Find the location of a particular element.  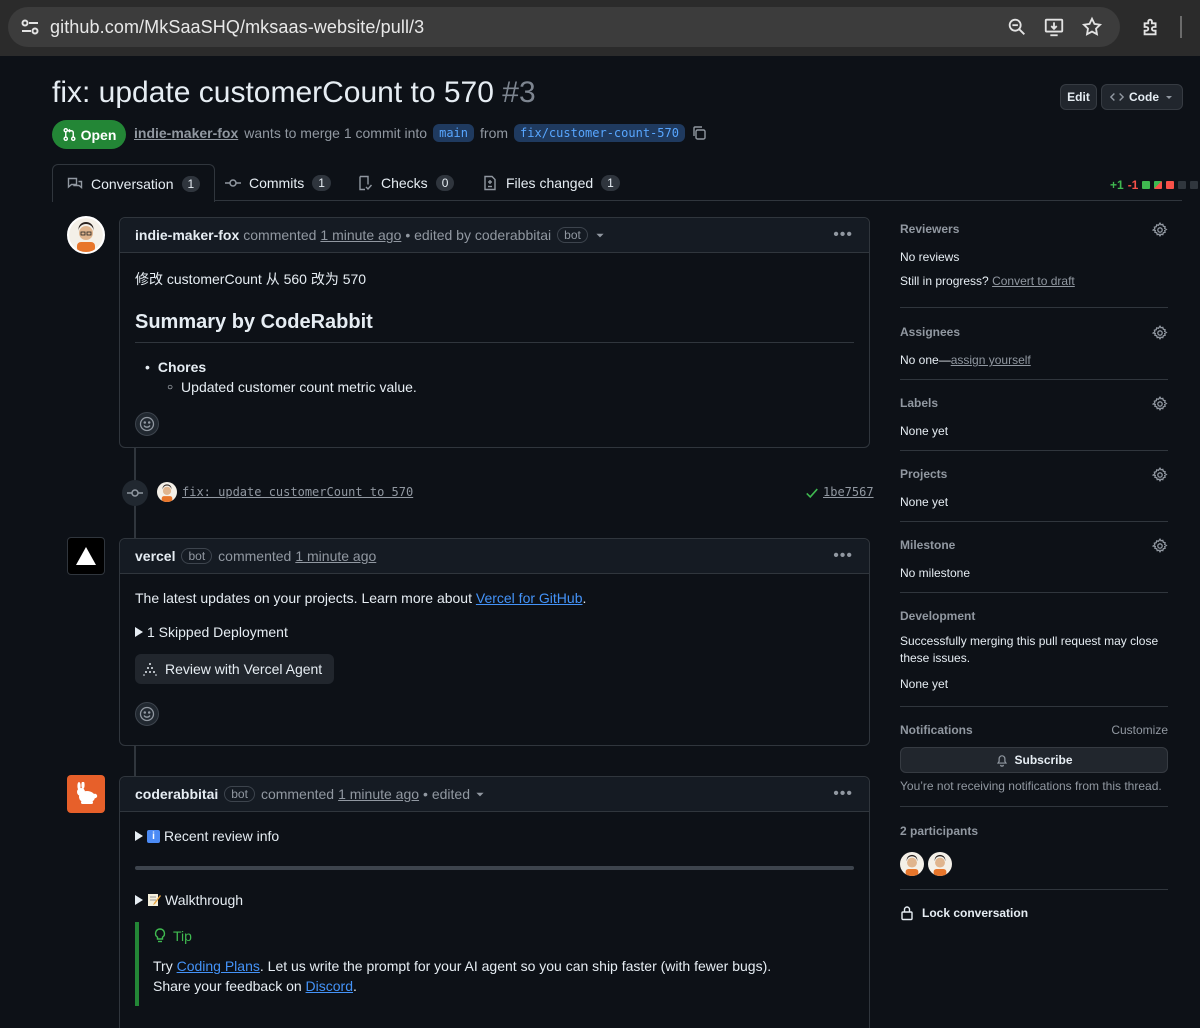

diffstat: +1 -1 is located at coordinates (1154, 185).